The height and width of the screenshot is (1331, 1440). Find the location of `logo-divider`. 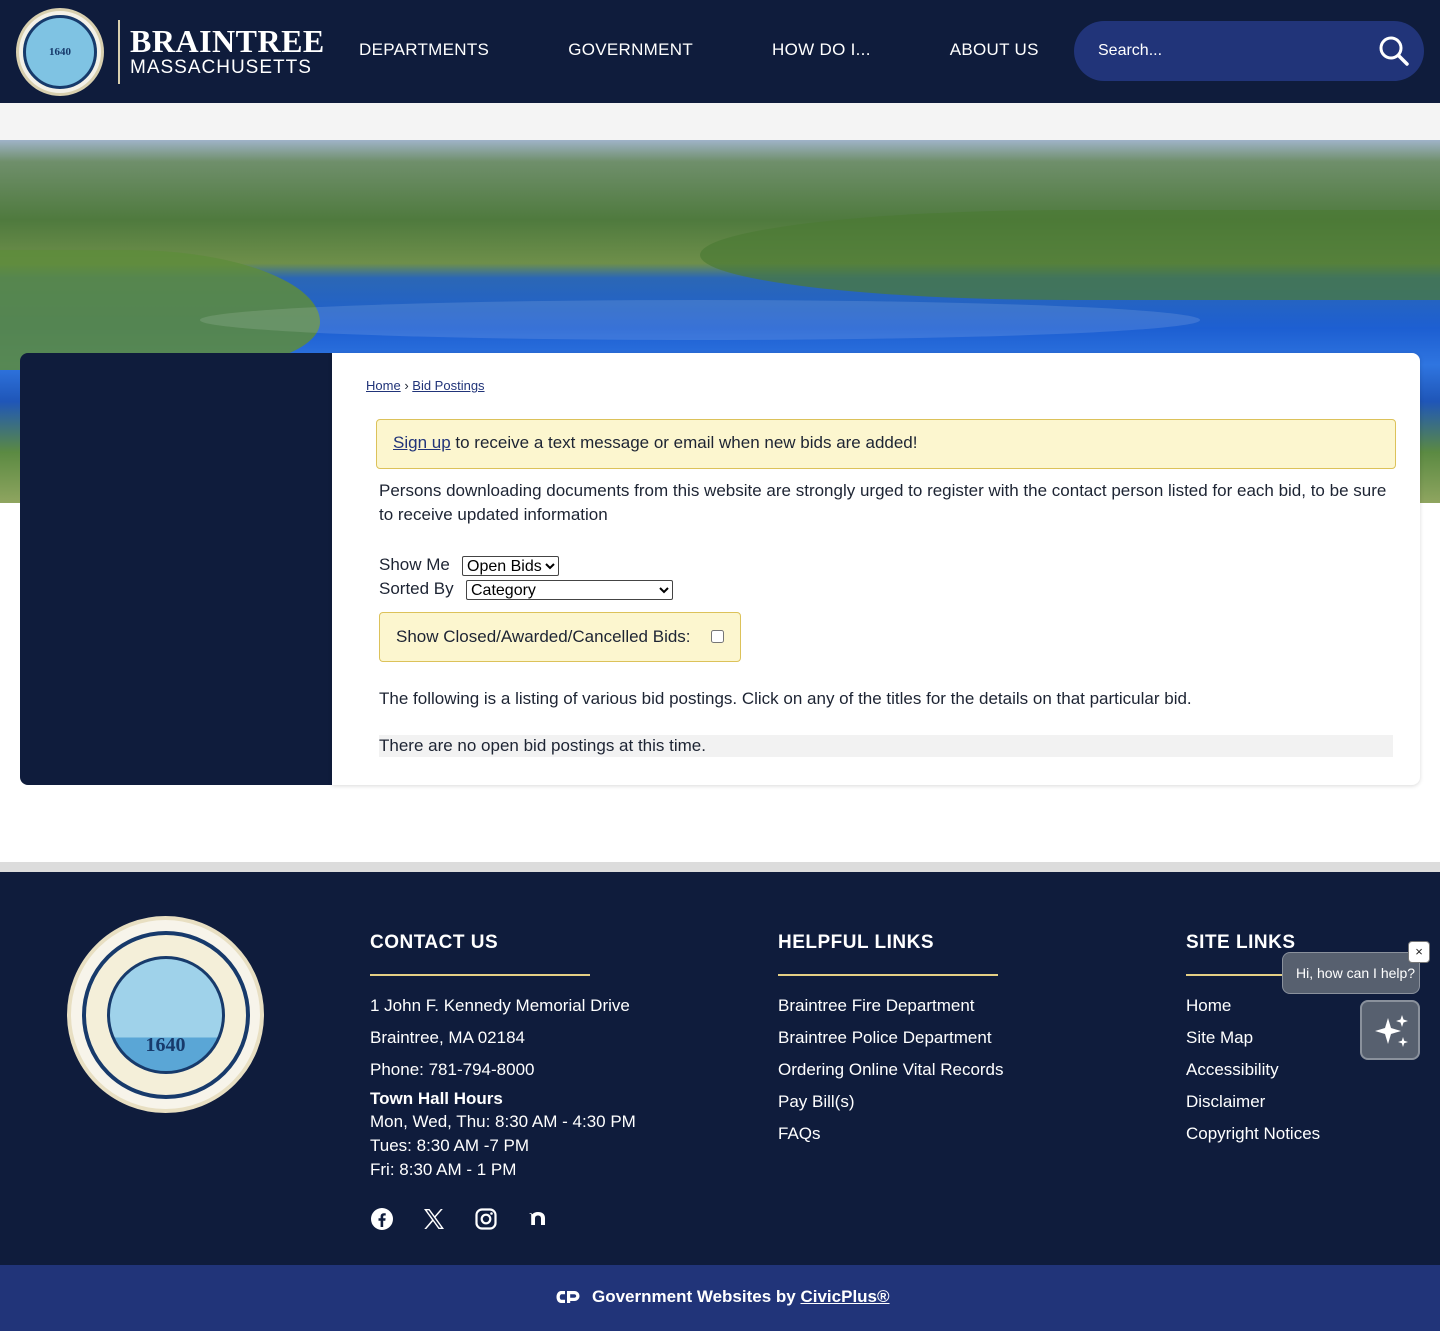

logo-divider is located at coordinates (119, 52).